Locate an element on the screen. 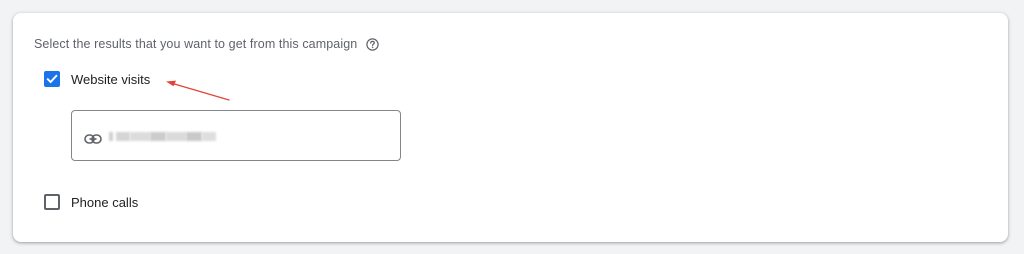 The image size is (1024, 254). help-circle-icon is located at coordinates (373, 44).